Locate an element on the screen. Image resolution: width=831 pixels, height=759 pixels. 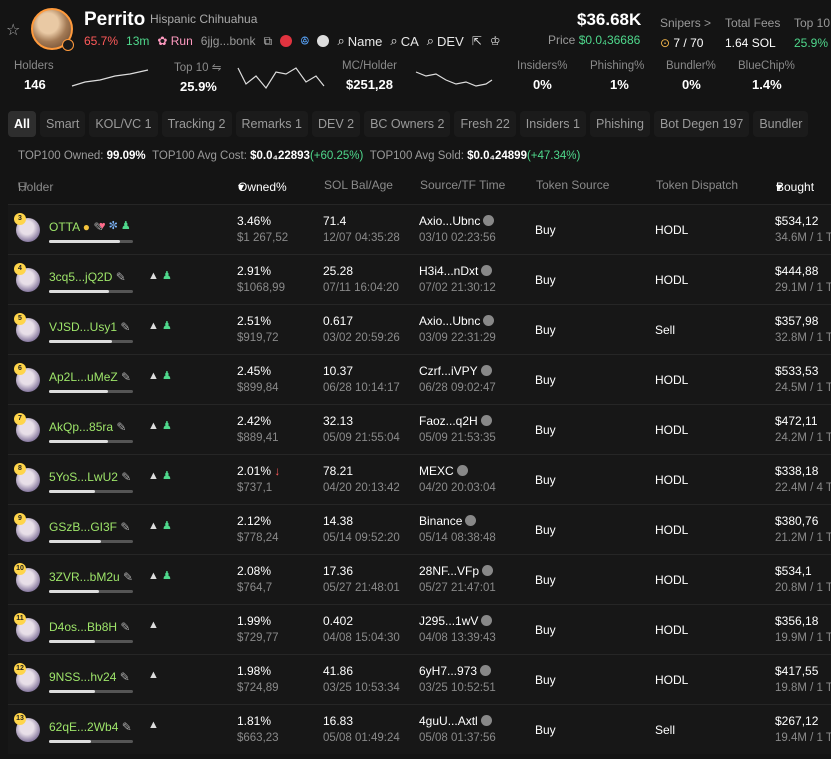
stat-bluechip: BlueChip% 1.4% is located at coordinates (766, 76).